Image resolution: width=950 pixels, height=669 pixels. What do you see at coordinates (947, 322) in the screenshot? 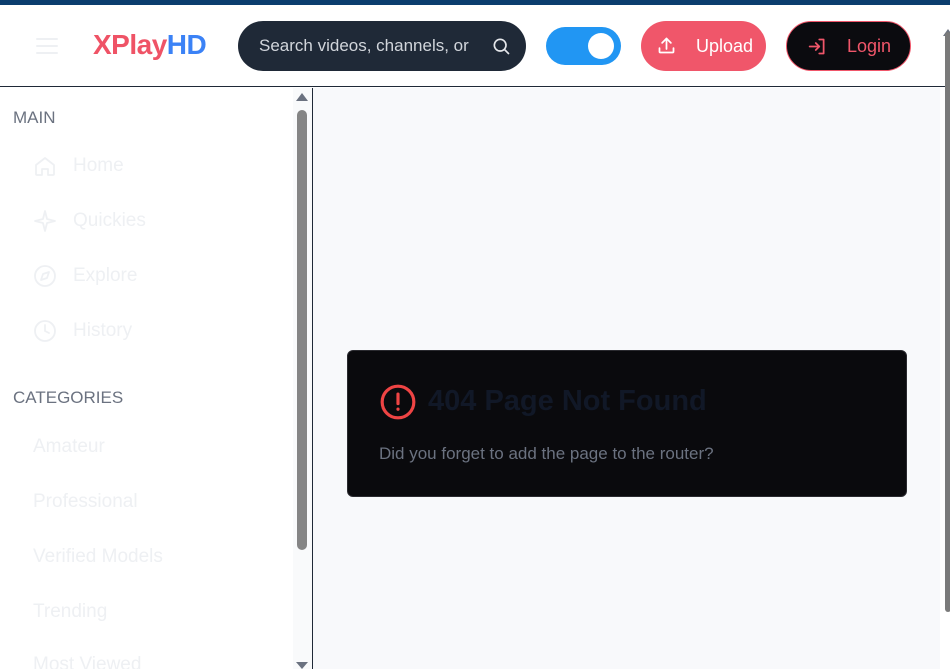
I see `page-scroll-thumb` at bounding box center [947, 322].